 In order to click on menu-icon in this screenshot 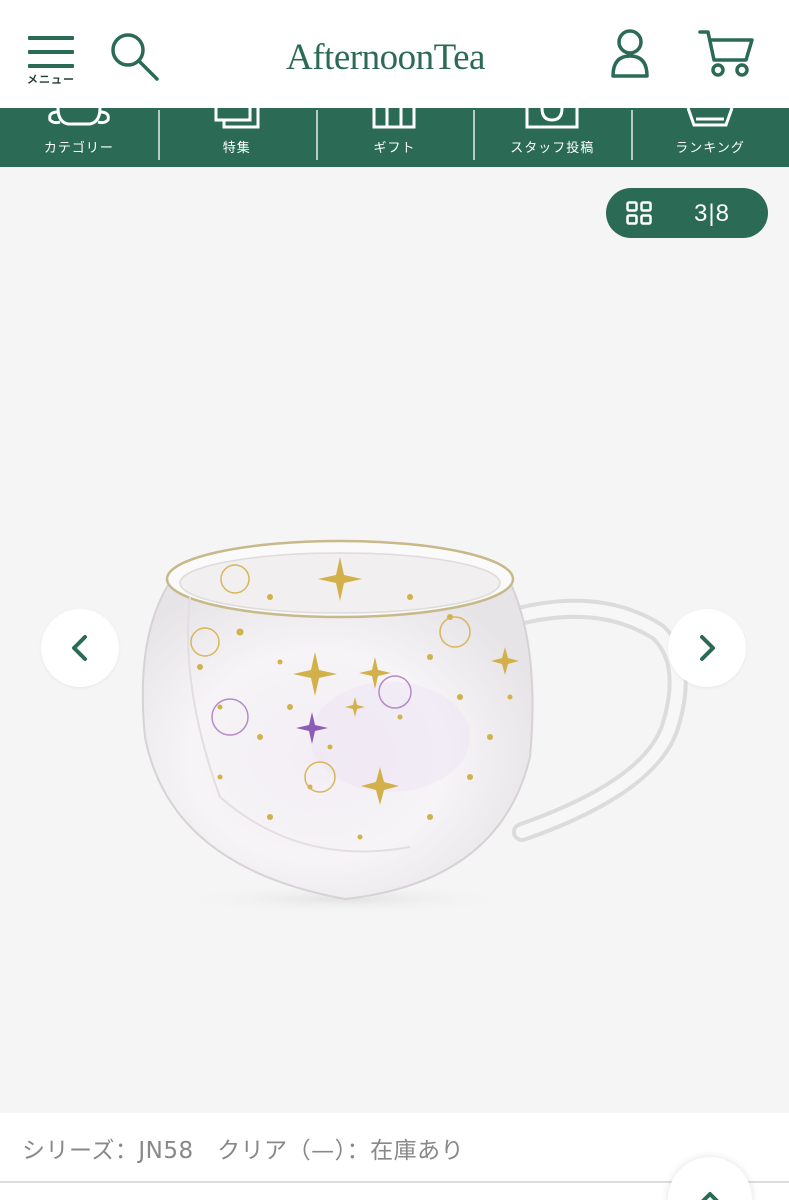, I will do `click(51, 38)`.